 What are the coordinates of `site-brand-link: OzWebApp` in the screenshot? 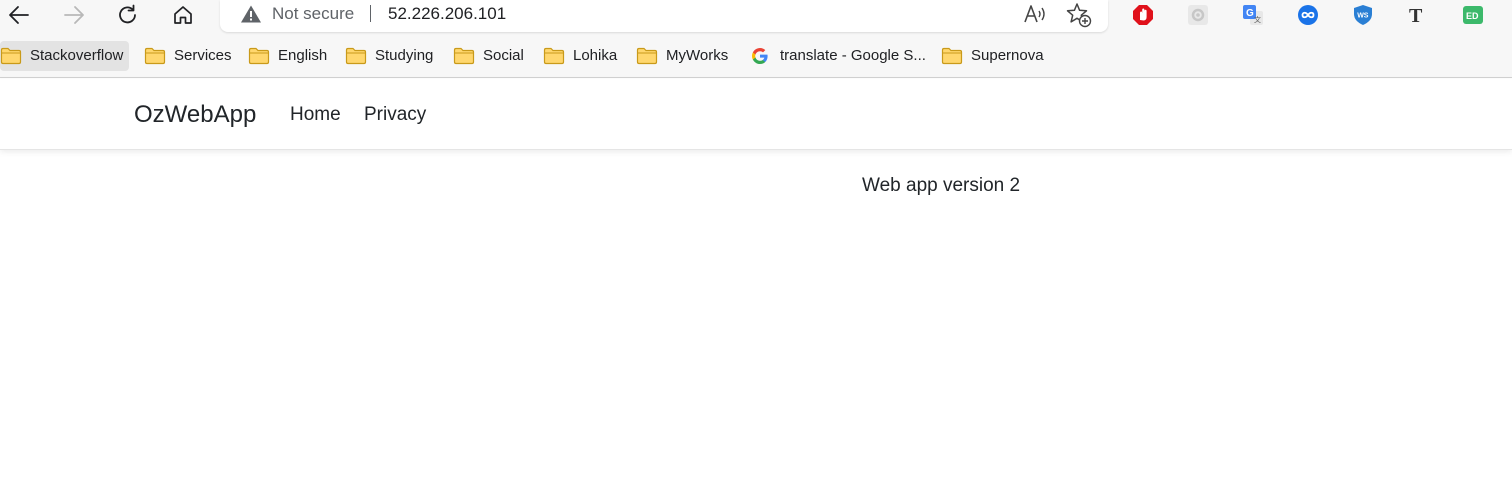 It's located at (195, 115).